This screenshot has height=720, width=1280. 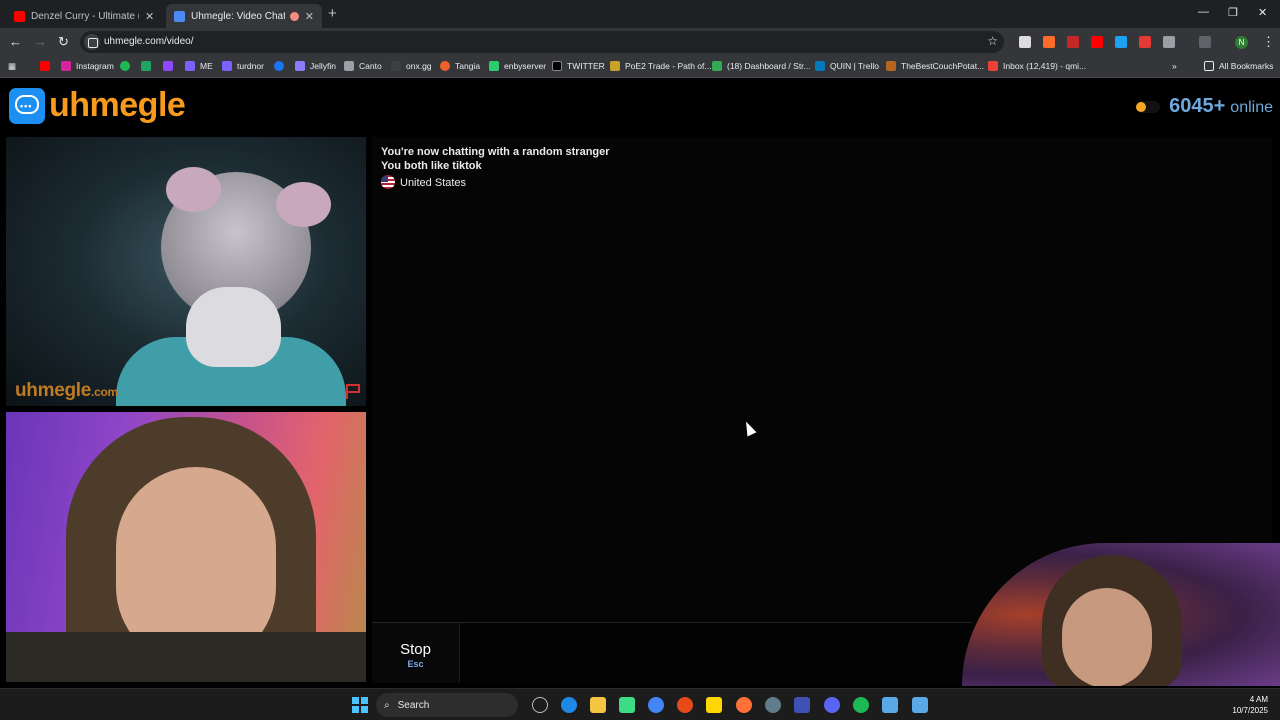 What do you see at coordinates (891, 66) in the screenshot?
I see `couchpotato-icon` at bounding box center [891, 66].